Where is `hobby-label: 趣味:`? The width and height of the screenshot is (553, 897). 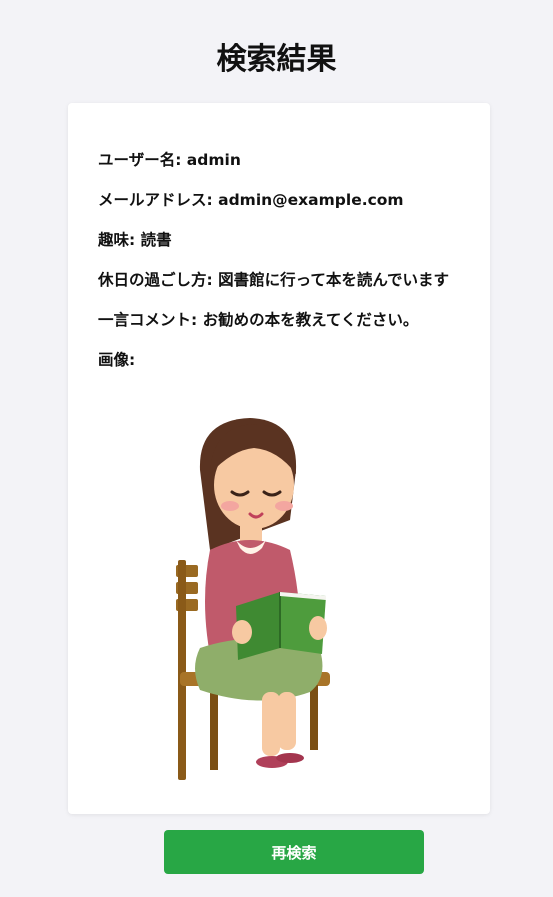
hobby-label: 趣味: is located at coordinates (117, 240).